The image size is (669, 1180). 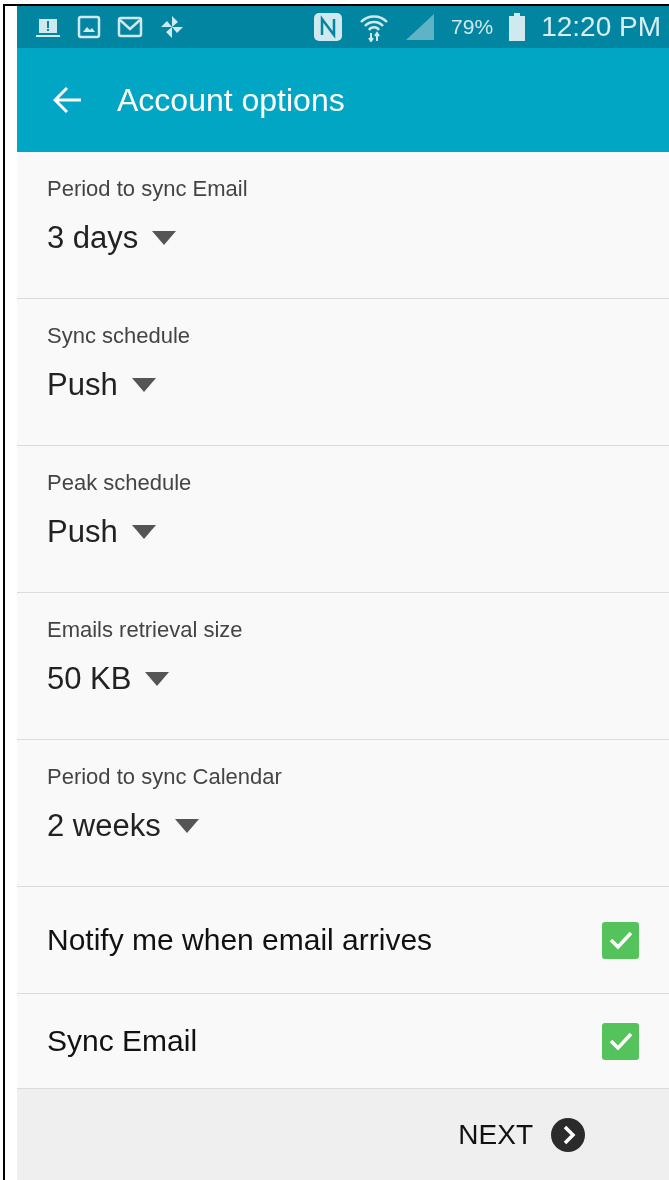 I want to click on pinwheel-icon, so click(x=172, y=27).